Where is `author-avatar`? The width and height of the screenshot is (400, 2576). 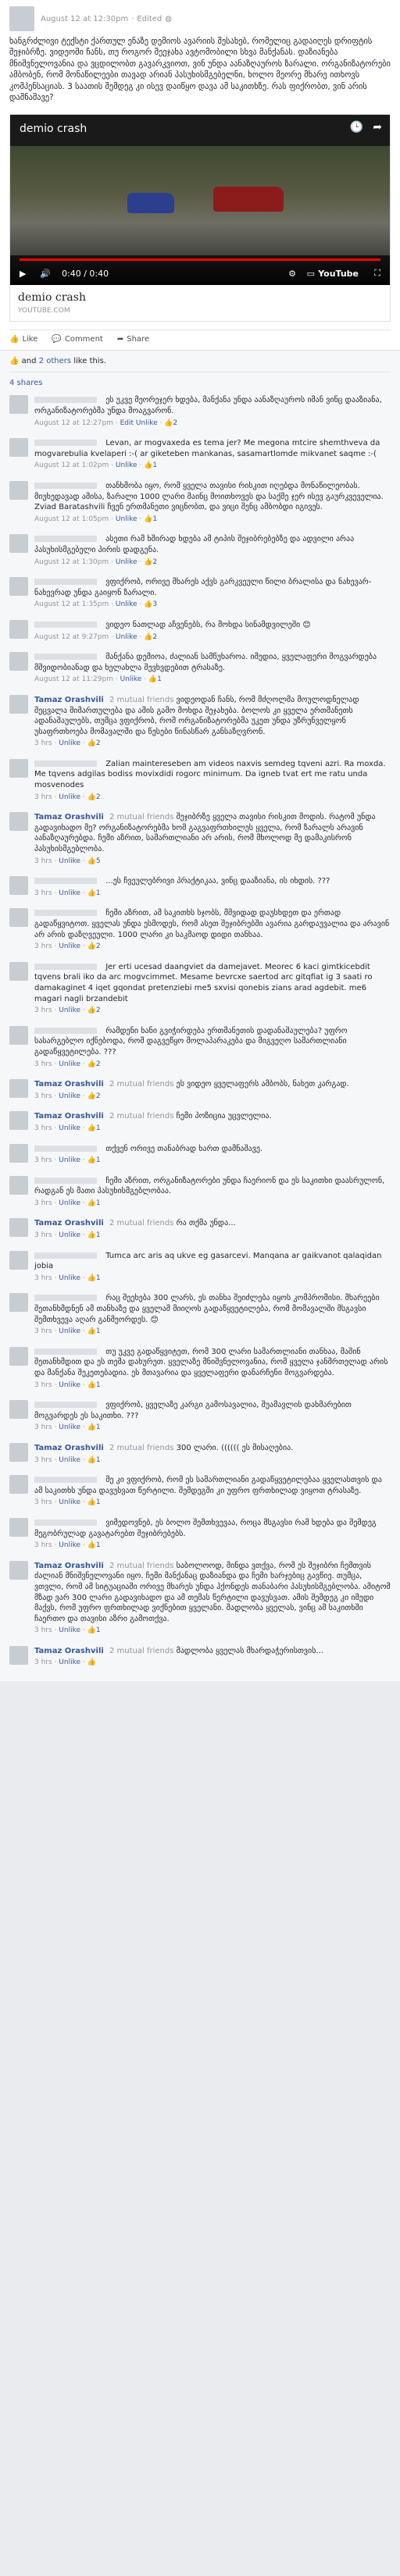
author-avatar is located at coordinates (21, 18).